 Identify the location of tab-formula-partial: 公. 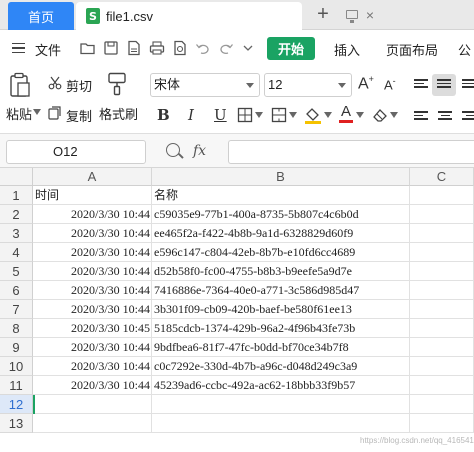
(464, 49).